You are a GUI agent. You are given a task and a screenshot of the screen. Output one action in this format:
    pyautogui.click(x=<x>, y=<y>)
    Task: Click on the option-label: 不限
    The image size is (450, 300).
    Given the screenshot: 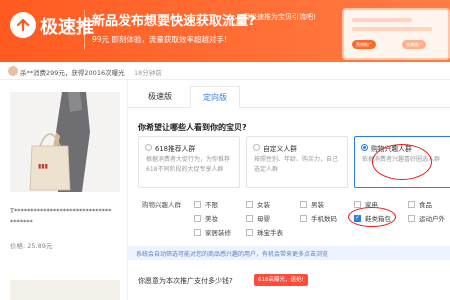 What is the action you would take?
    pyautogui.click(x=211, y=205)
    